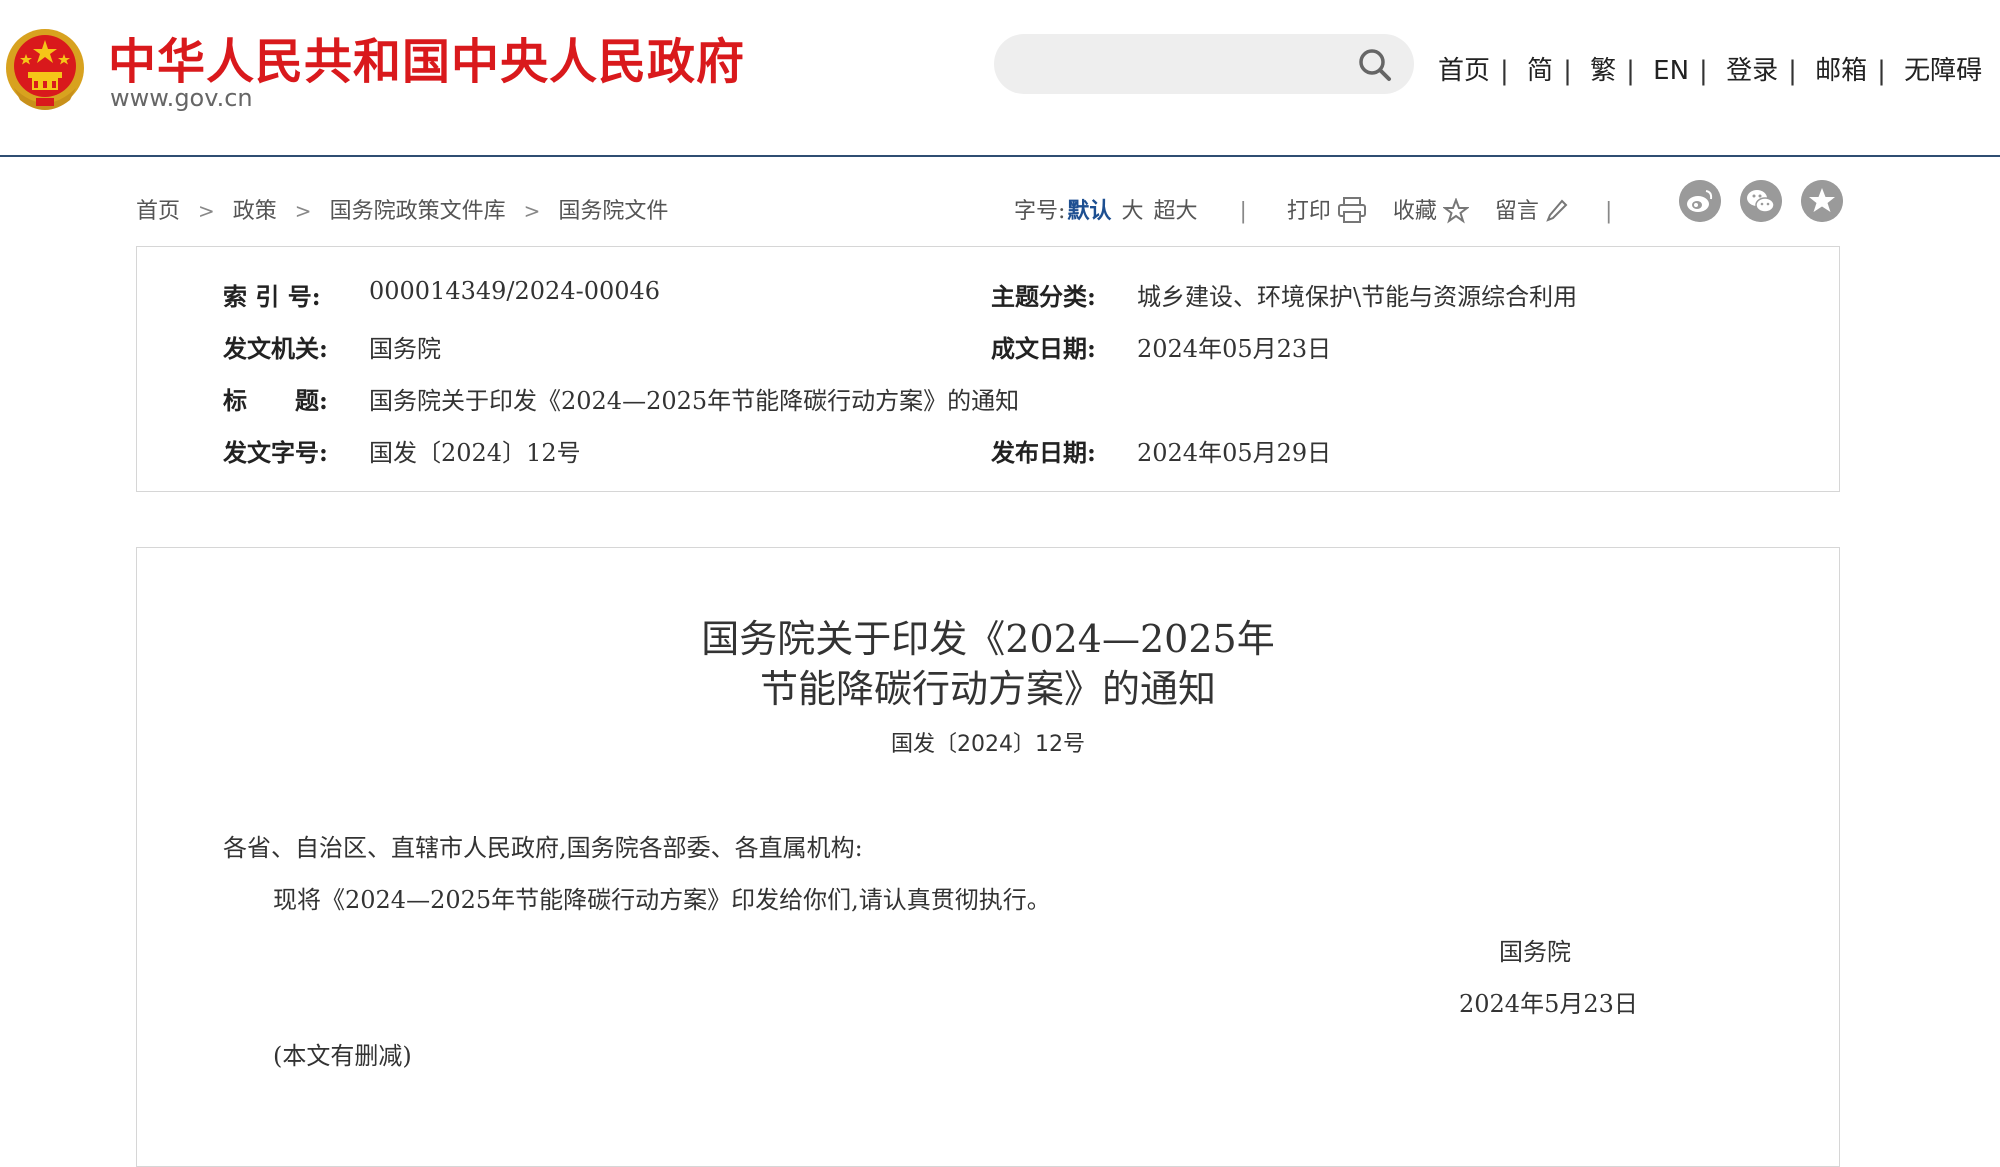  I want to click on search-input, so click(1171, 65).